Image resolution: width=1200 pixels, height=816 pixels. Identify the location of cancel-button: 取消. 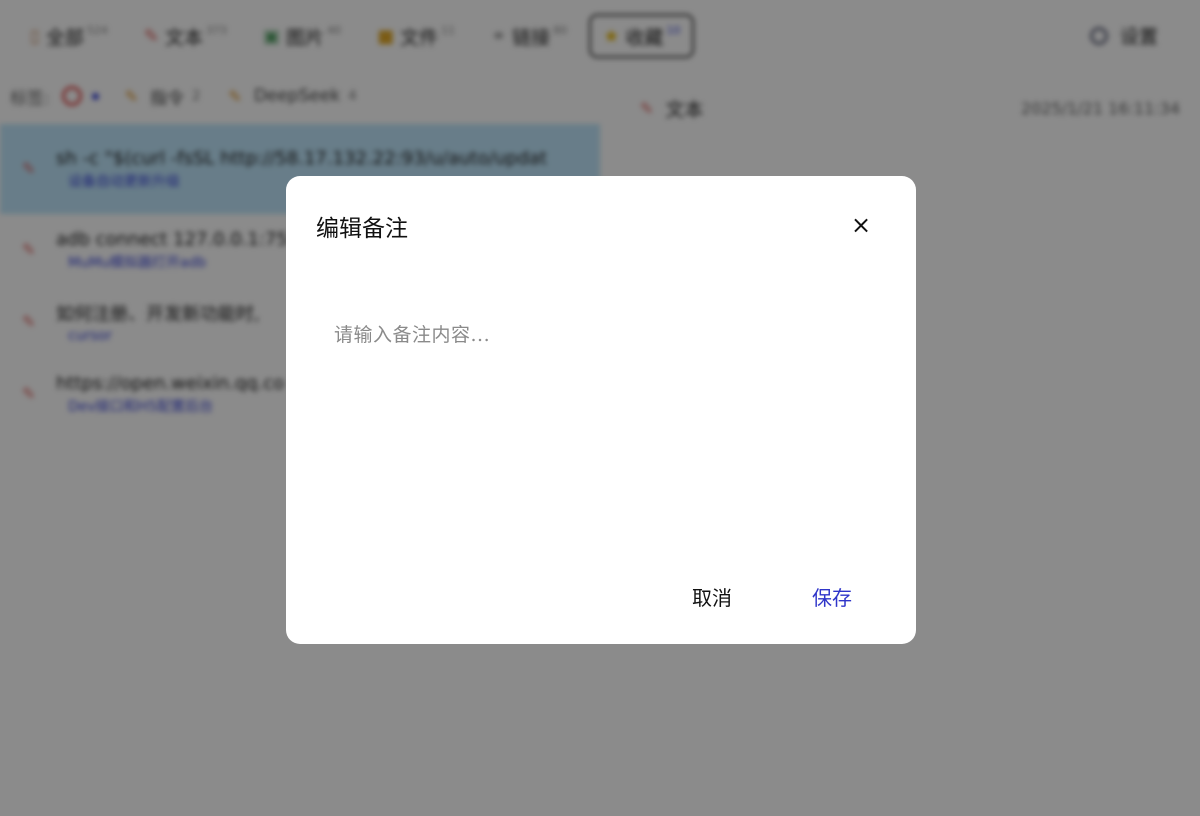
(712, 596).